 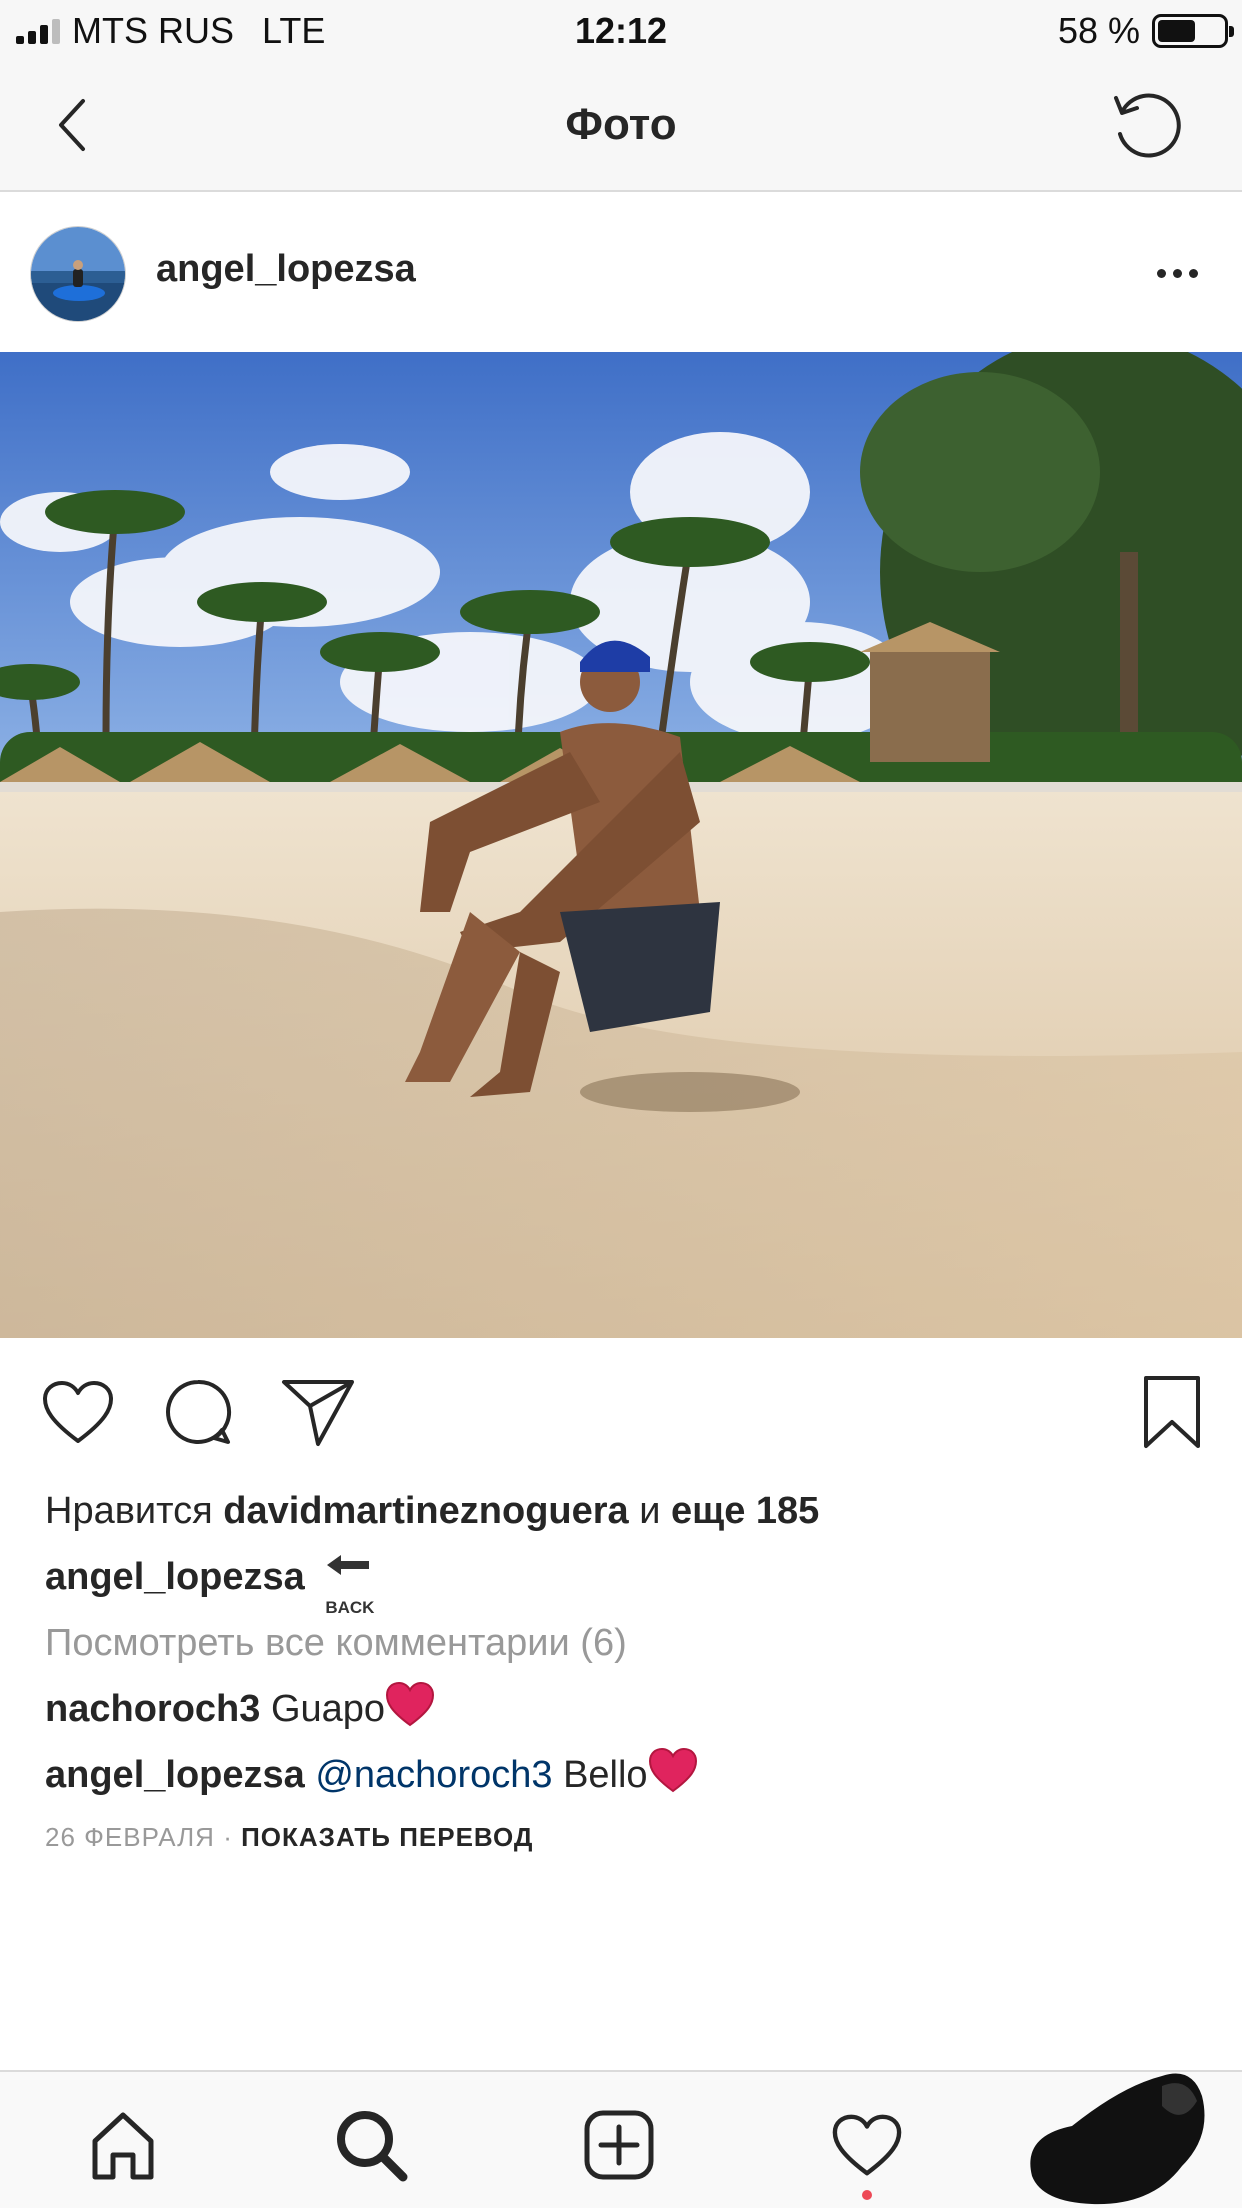 What do you see at coordinates (129, 1511) in the screenshot?
I see `likes-prefix: Нравится` at bounding box center [129, 1511].